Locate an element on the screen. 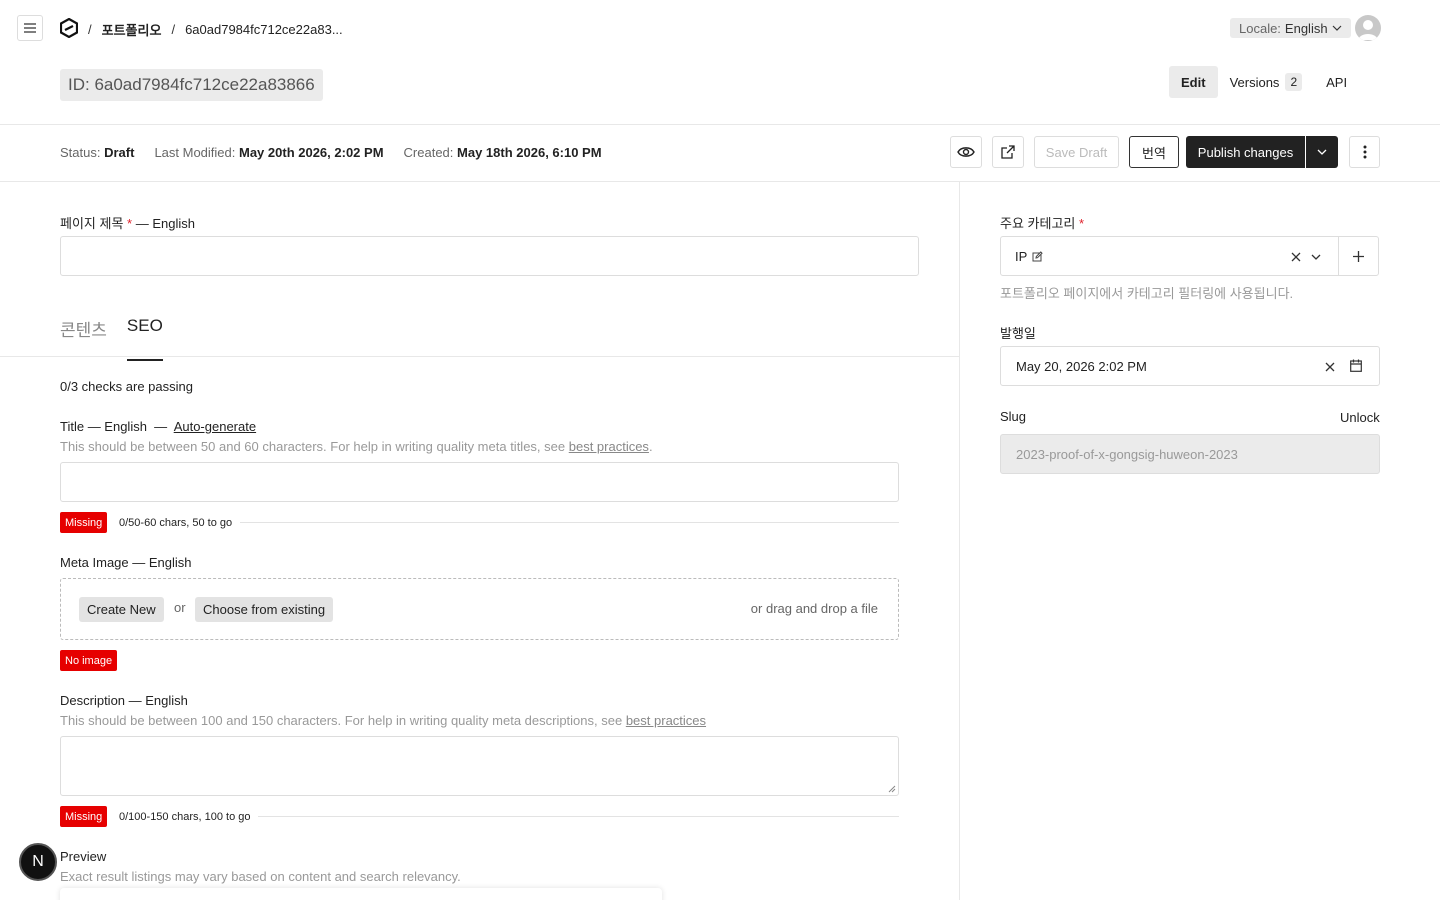  last-modified-info: Last Modified: May 20th 2026, 2:02 PM is located at coordinates (268, 152).